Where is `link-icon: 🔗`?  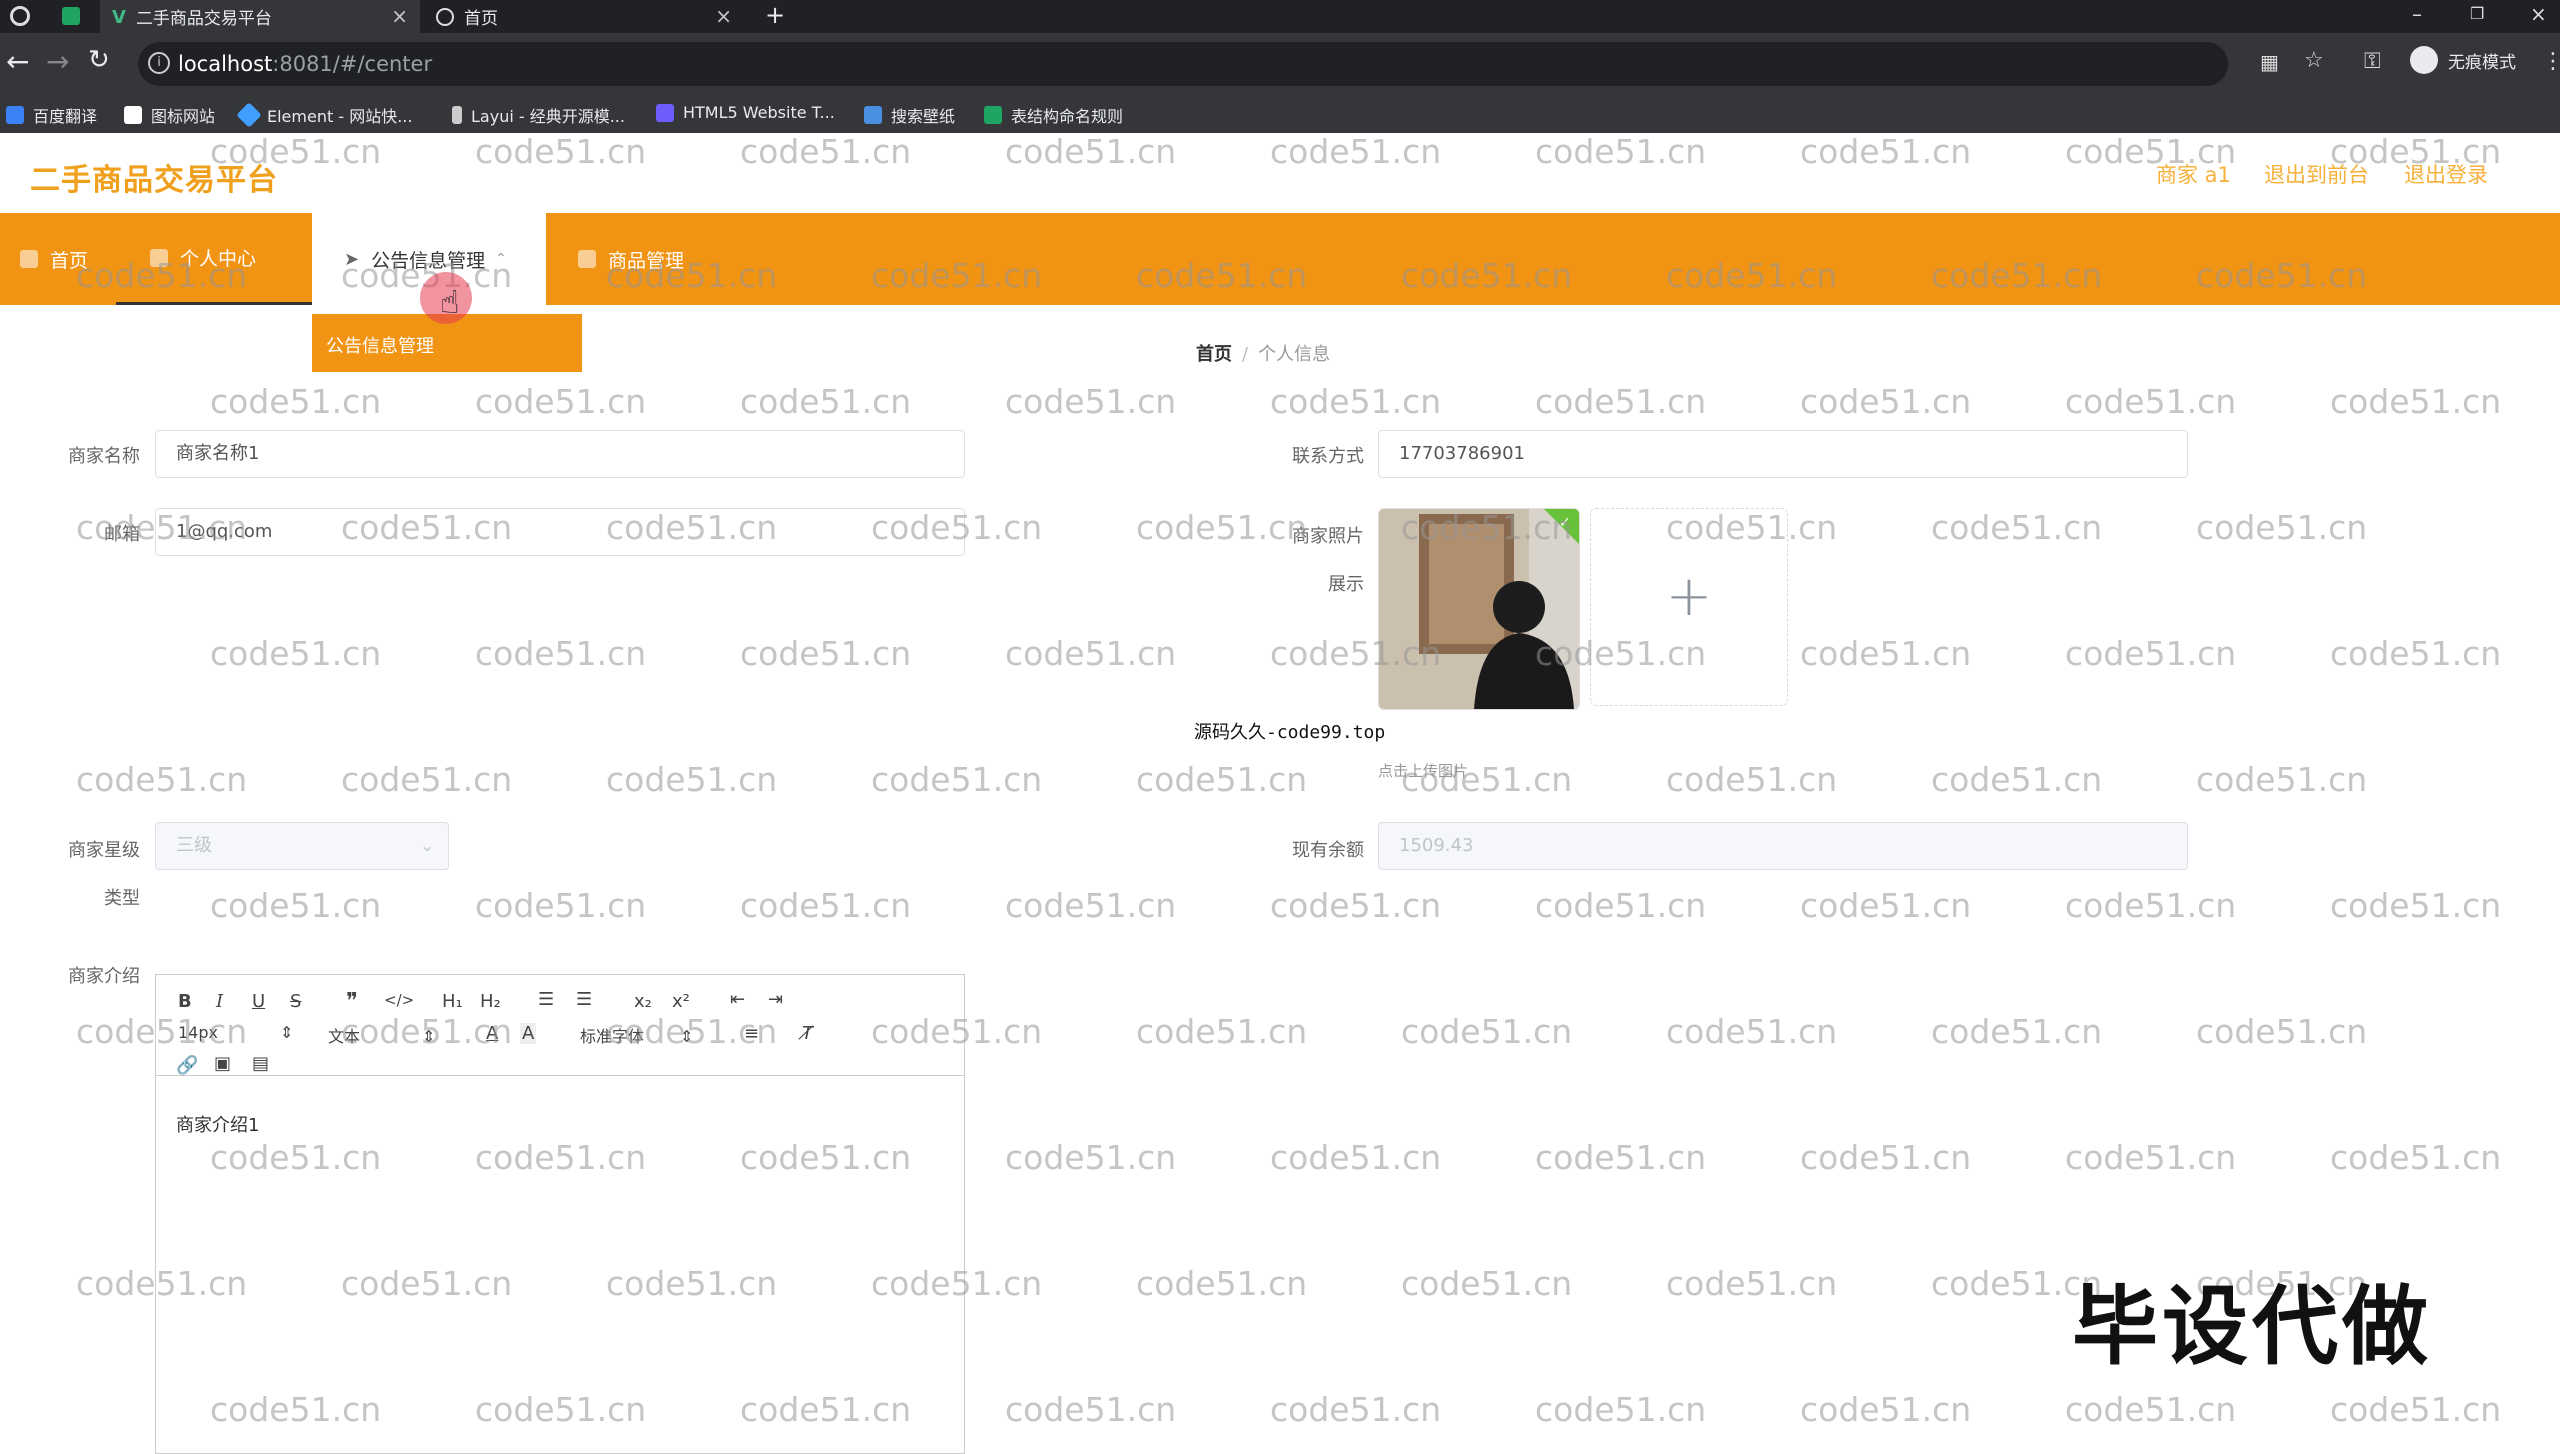
link-icon: 🔗 is located at coordinates (187, 1065).